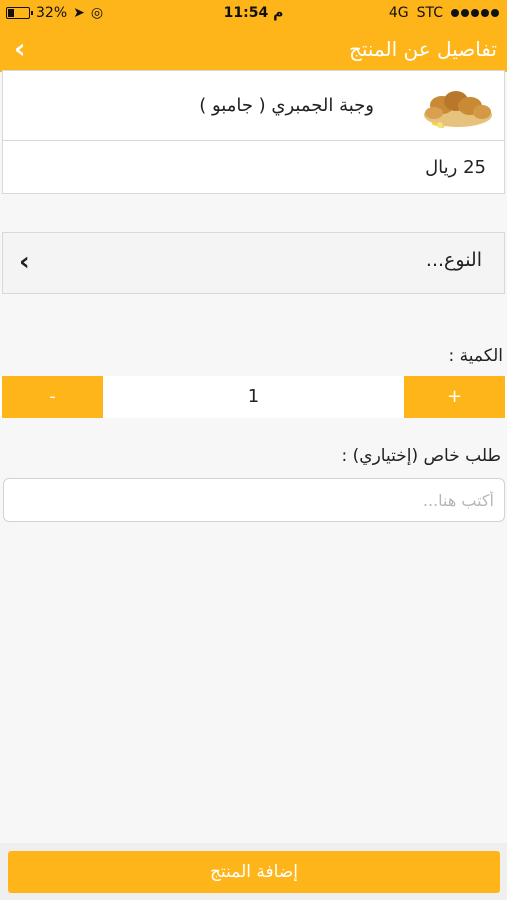  I want to click on footer-bar: إضافة المنتج, so click(253, 871).